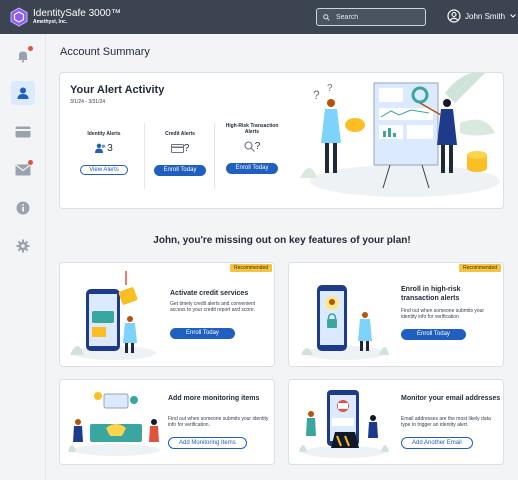 The image size is (518, 480). Describe the element at coordinates (113, 315) in the screenshot. I see `credit-illustration` at that location.